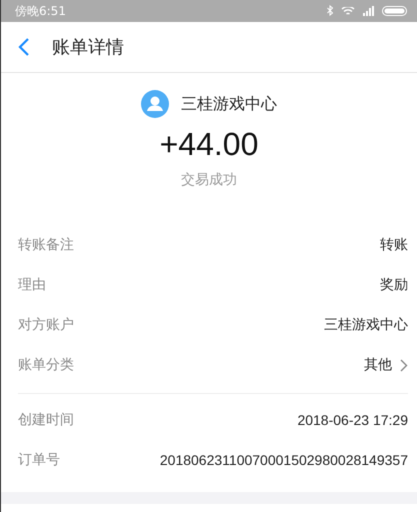 The width and height of the screenshot is (417, 512). Describe the element at coordinates (155, 104) in the screenshot. I see `avatar-icon` at that location.